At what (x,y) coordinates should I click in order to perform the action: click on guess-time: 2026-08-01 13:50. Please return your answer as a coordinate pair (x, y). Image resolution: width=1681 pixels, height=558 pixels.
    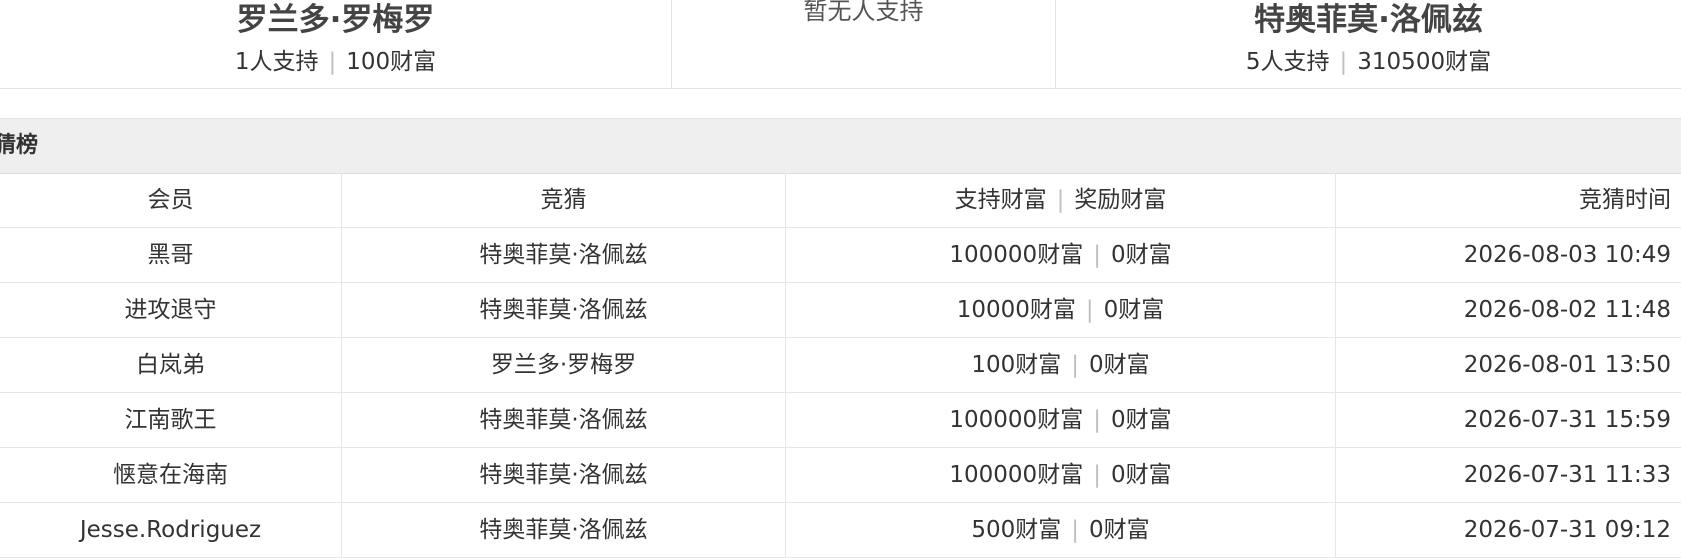
    Looking at the image, I should click on (1567, 365).